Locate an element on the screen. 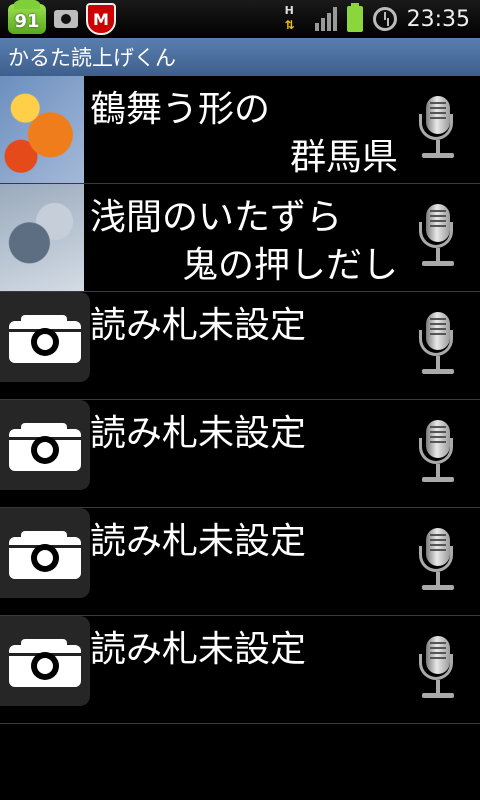 The image size is (480, 800). network-icon: H ⇅ is located at coordinates (289, 18).